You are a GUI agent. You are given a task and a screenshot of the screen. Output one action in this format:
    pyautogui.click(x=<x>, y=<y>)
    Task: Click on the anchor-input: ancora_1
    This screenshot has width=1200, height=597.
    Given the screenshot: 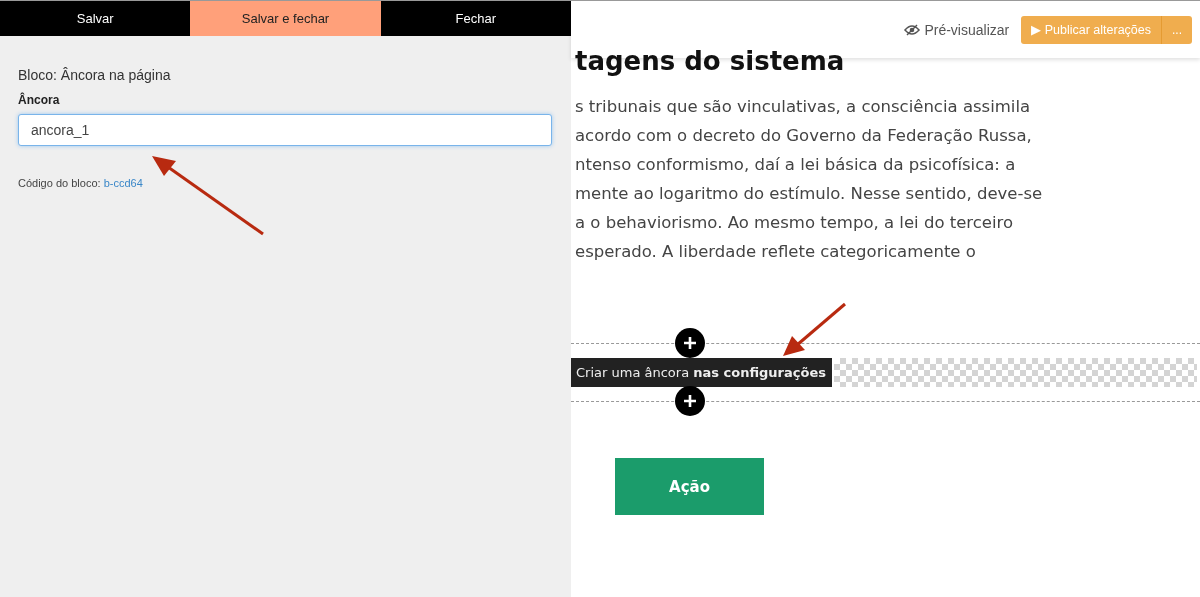 What is the action you would take?
    pyautogui.click(x=285, y=130)
    